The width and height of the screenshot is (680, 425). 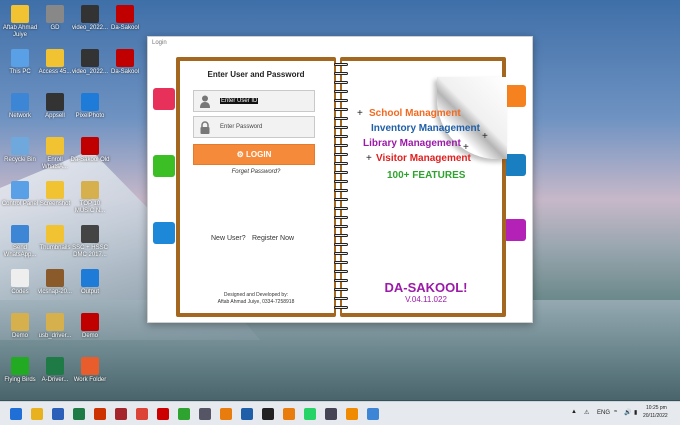 I want to click on desktop-icon-label: Control Panel, so click(x=20, y=204).